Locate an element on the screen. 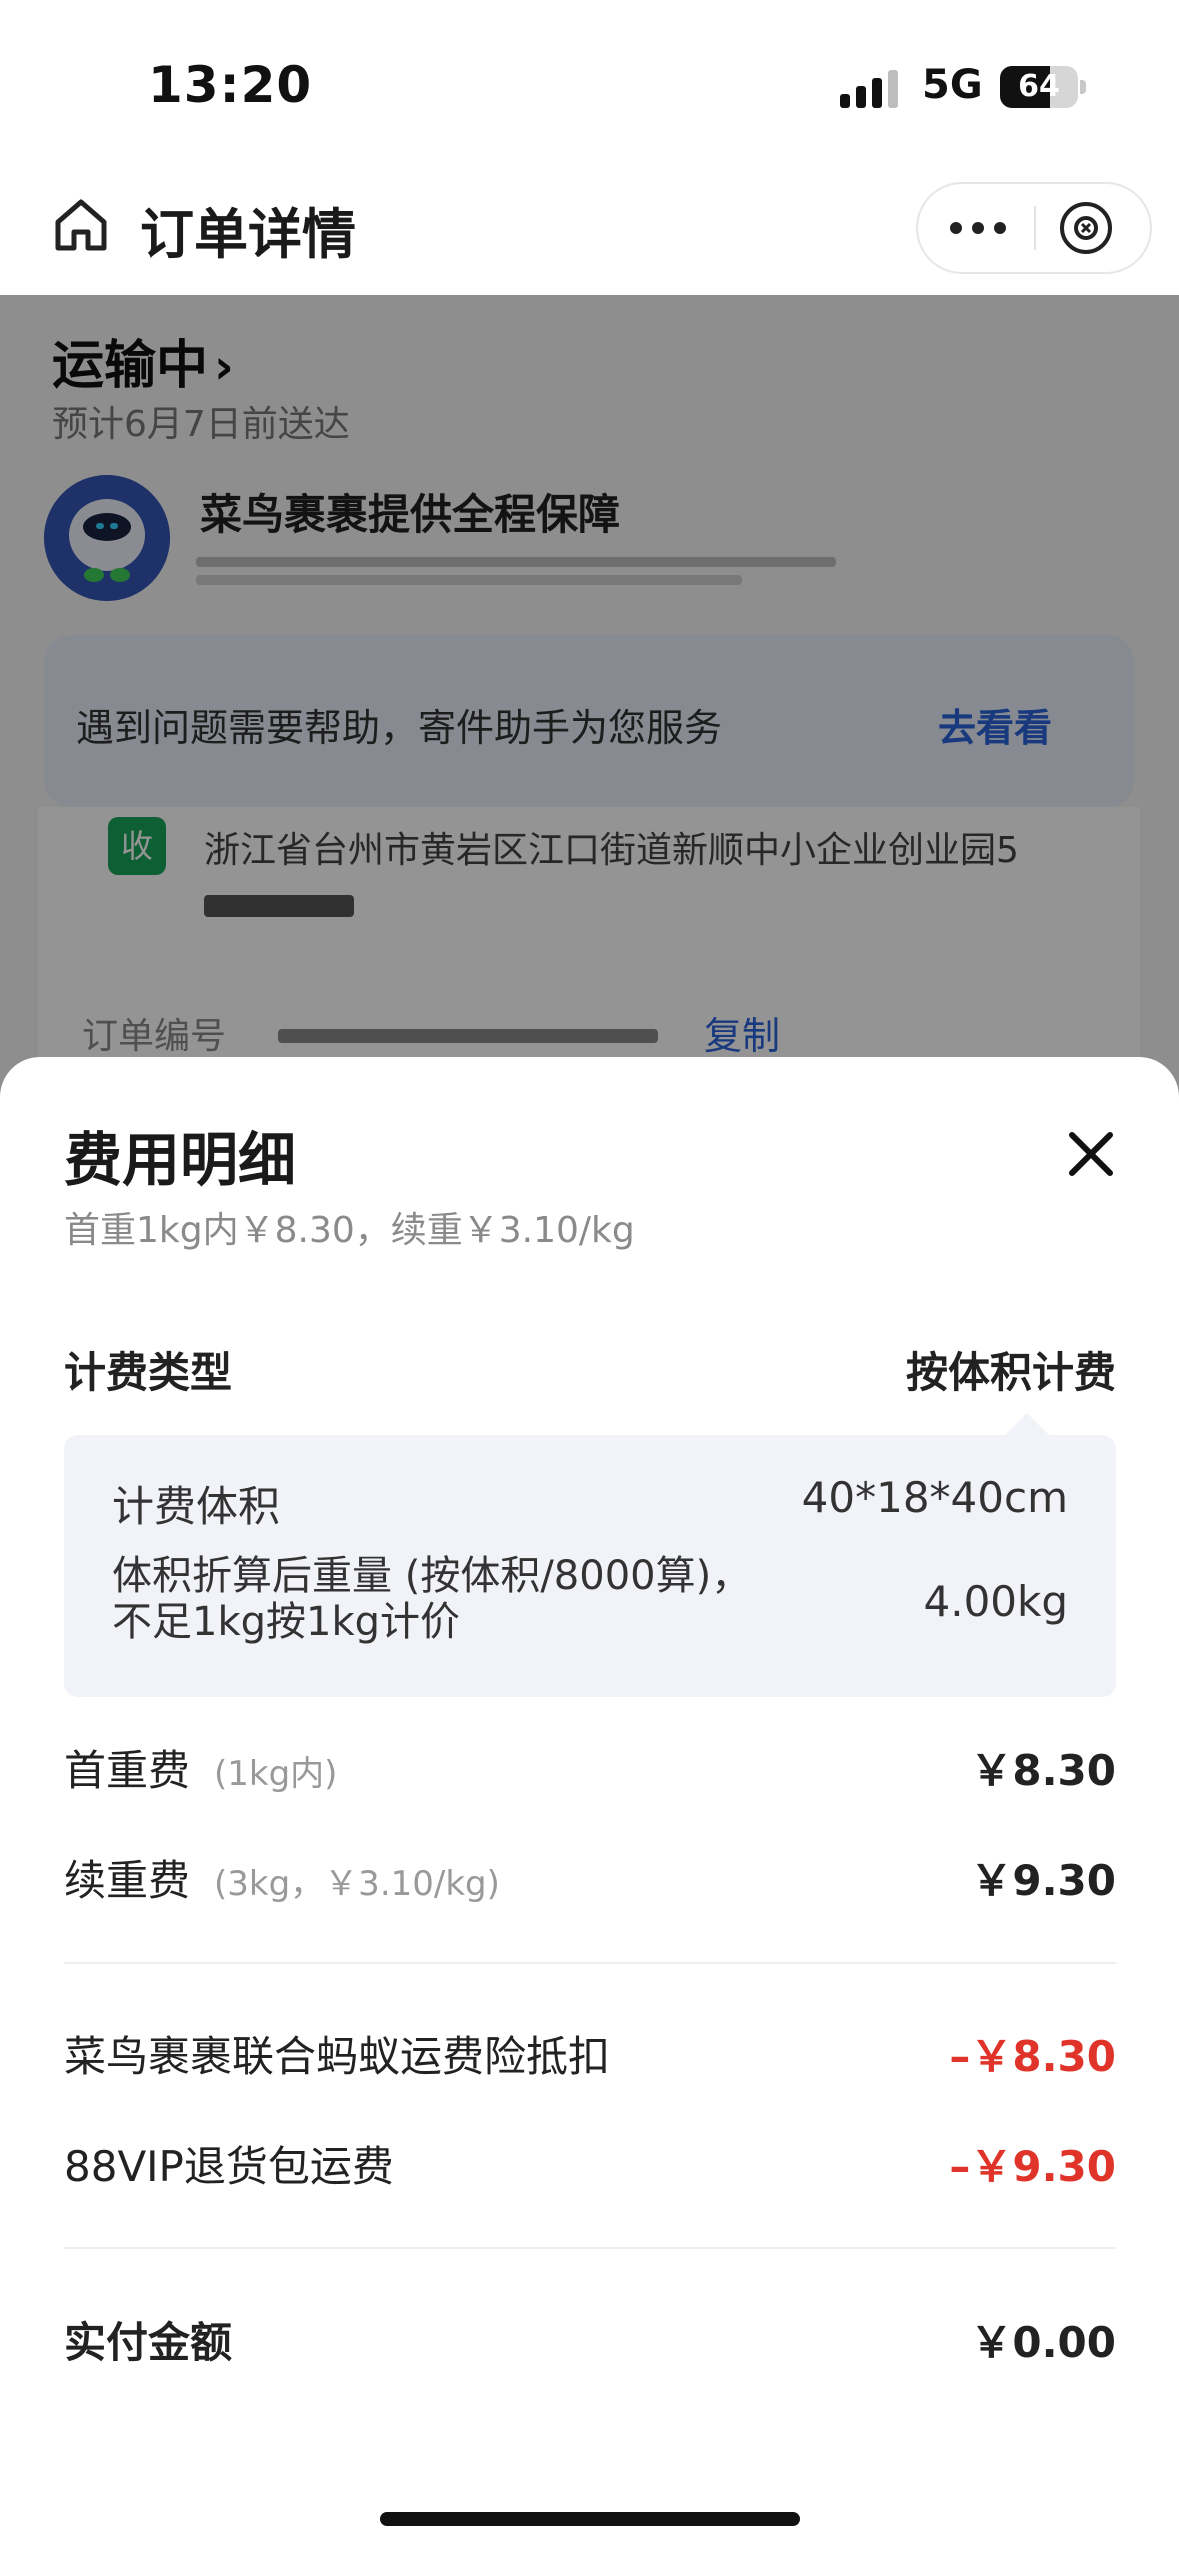 The height and width of the screenshot is (2556, 1179). vip-value: –￥9.30 is located at coordinates (1032, 2166).